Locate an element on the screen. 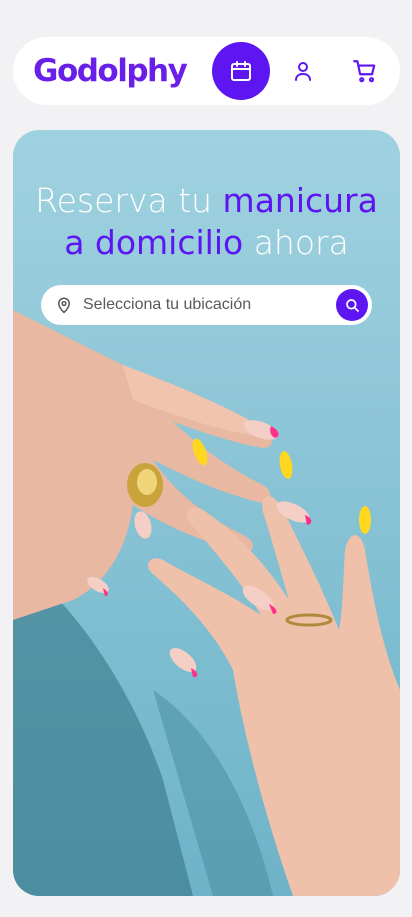 The image size is (412, 917). cart-button is located at coordinates (365, 71).